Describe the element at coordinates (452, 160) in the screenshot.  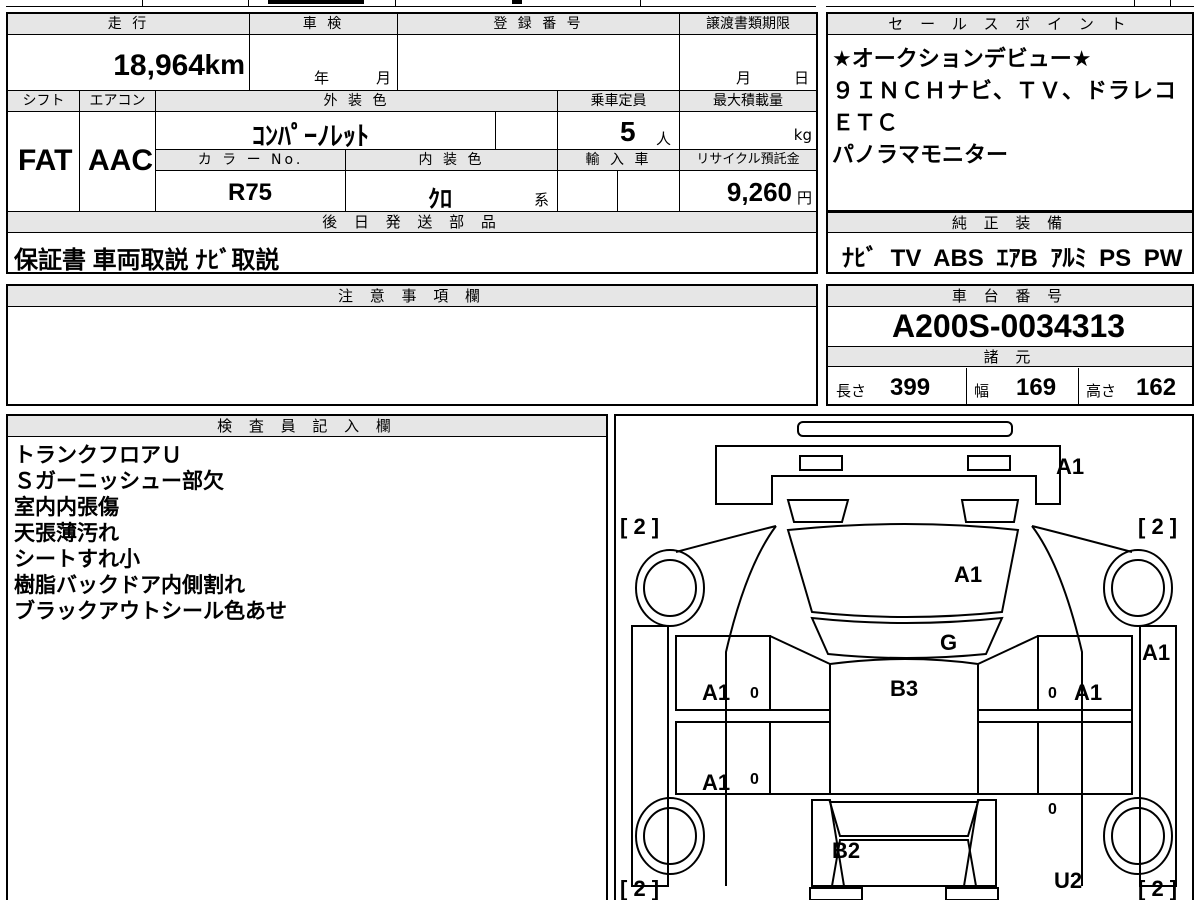
I see `interior-color-label: 内 装 色` at that location.